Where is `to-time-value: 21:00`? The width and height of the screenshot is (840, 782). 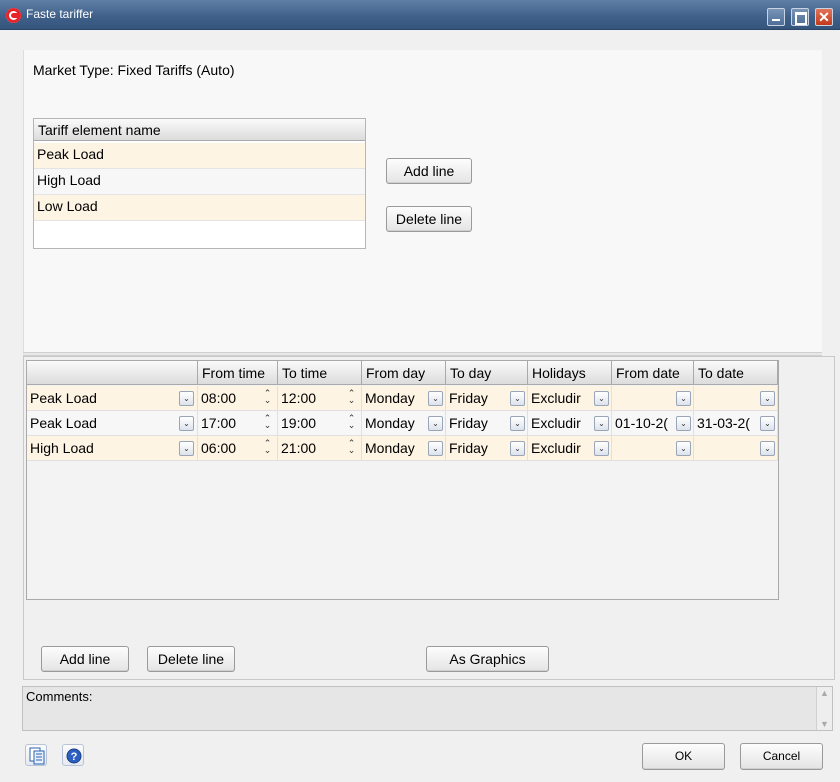 to-time-value: 21:00 is located at coordinates (299, 448).